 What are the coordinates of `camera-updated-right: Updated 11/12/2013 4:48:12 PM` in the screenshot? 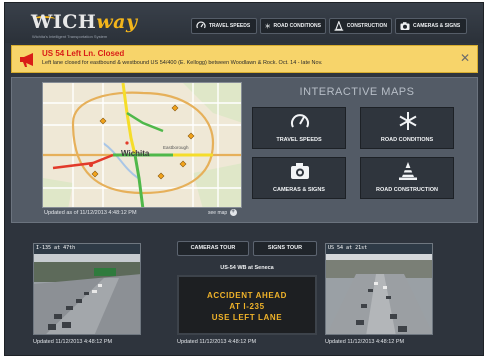 It's located at (365, 342).